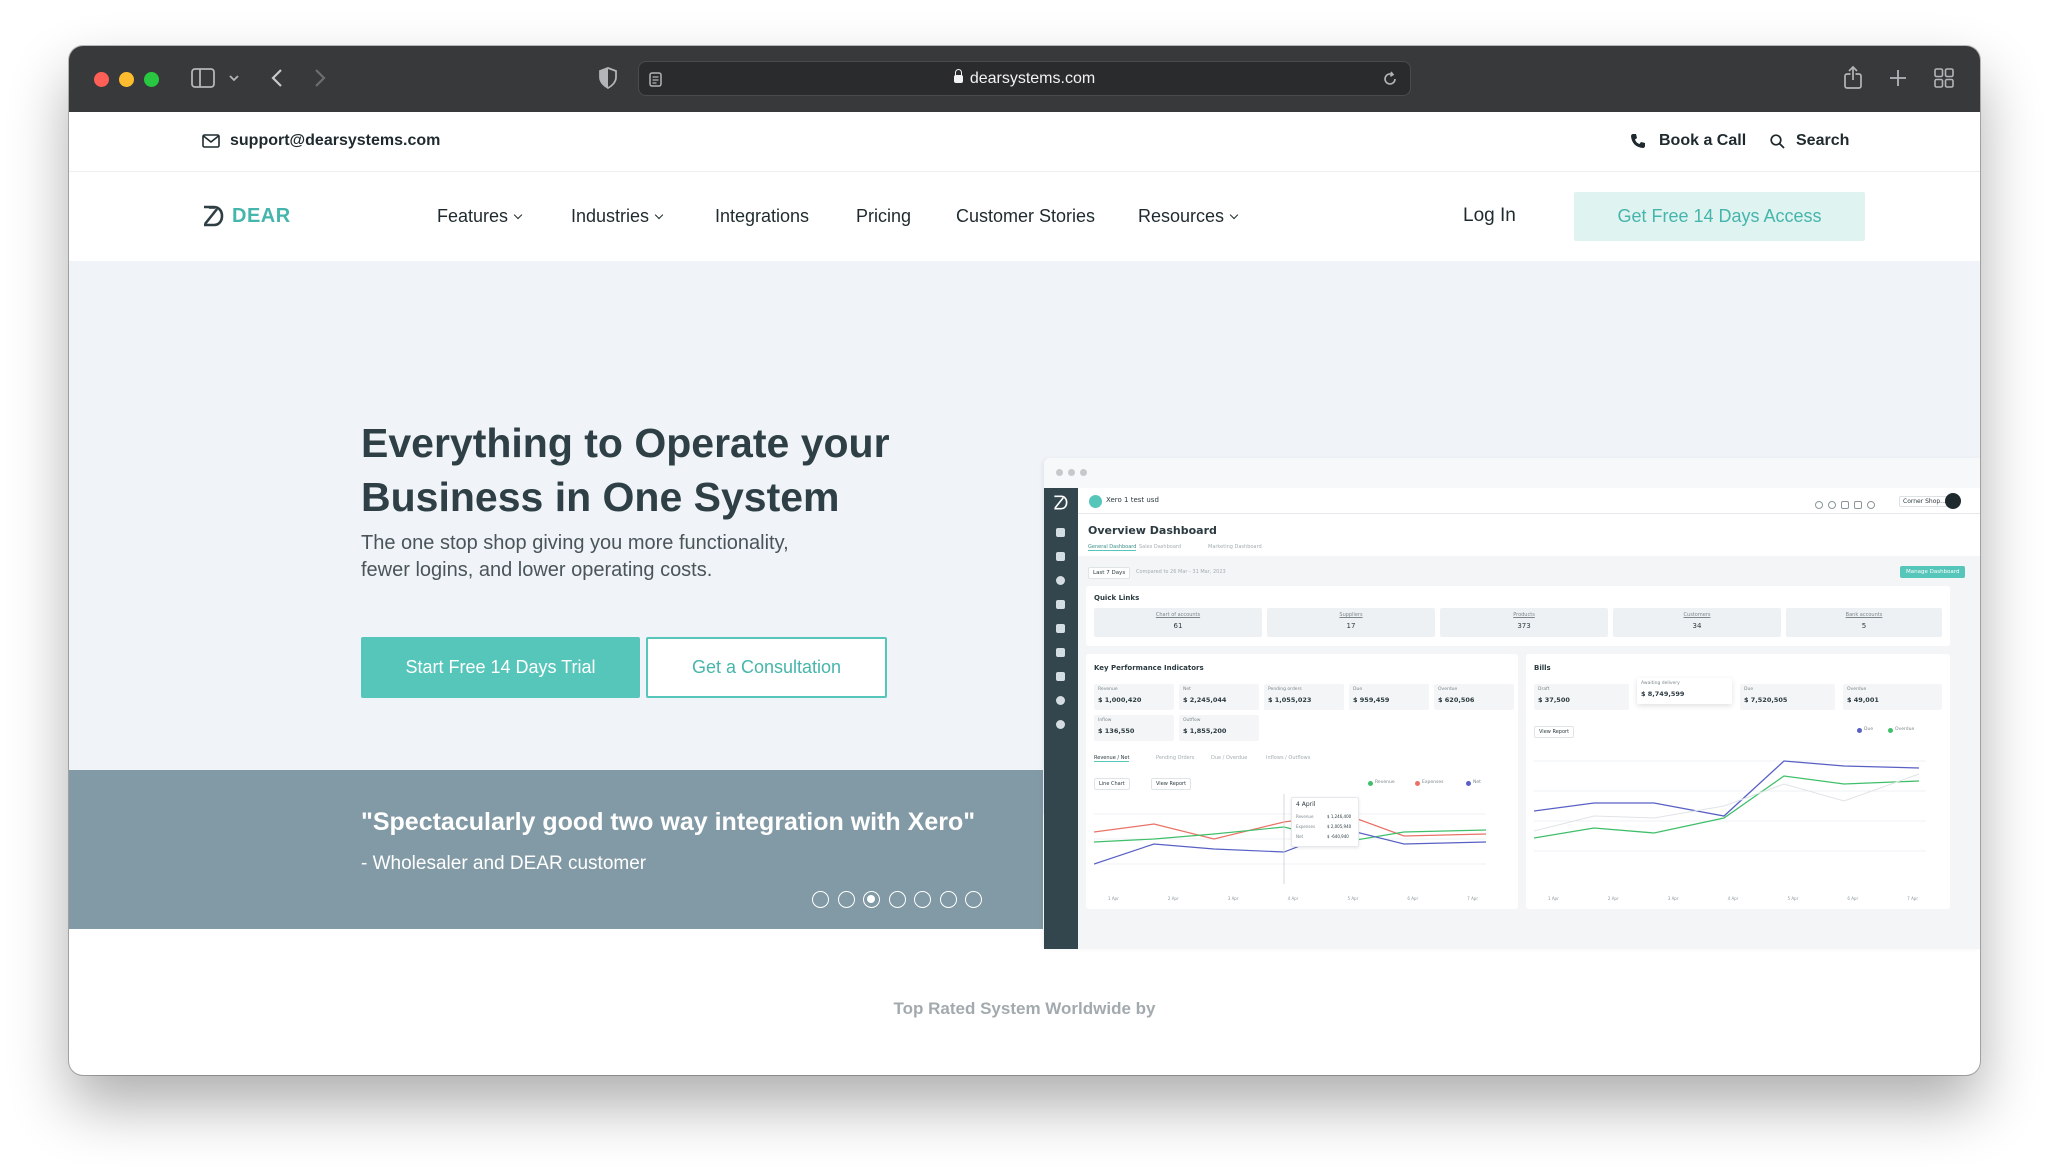  What do you see at coordinates (1306, 804) in the screenshot?
I see `mock-tooltip-date: 4 April` at bounding box center [1306, 804].